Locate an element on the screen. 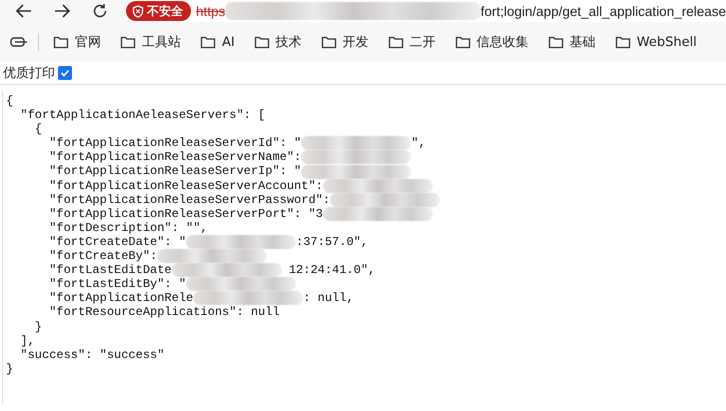 The image size is (726, 411). bookmark-folder: 工具站 is located at coordinates (150, 42).